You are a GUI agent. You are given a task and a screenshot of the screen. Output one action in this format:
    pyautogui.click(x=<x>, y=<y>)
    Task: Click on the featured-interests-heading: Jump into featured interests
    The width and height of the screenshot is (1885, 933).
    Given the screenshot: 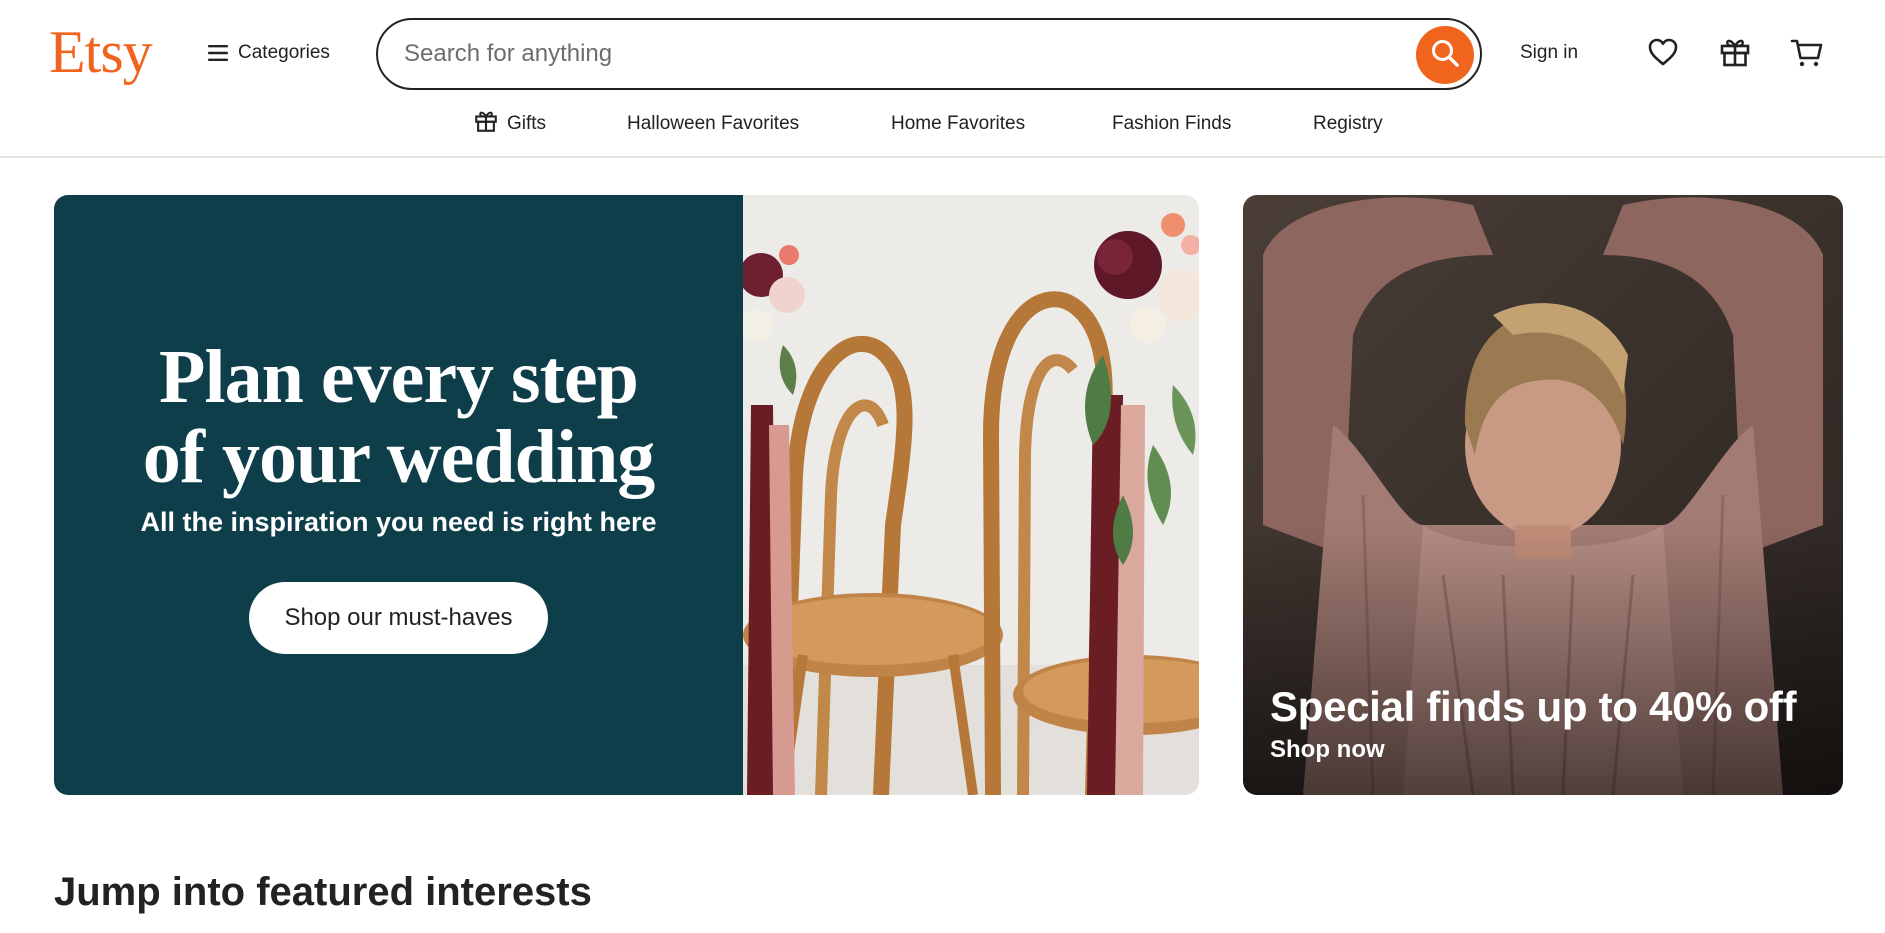 What is the action you would take?
    pyautogui.click(x=323, y=892)
    